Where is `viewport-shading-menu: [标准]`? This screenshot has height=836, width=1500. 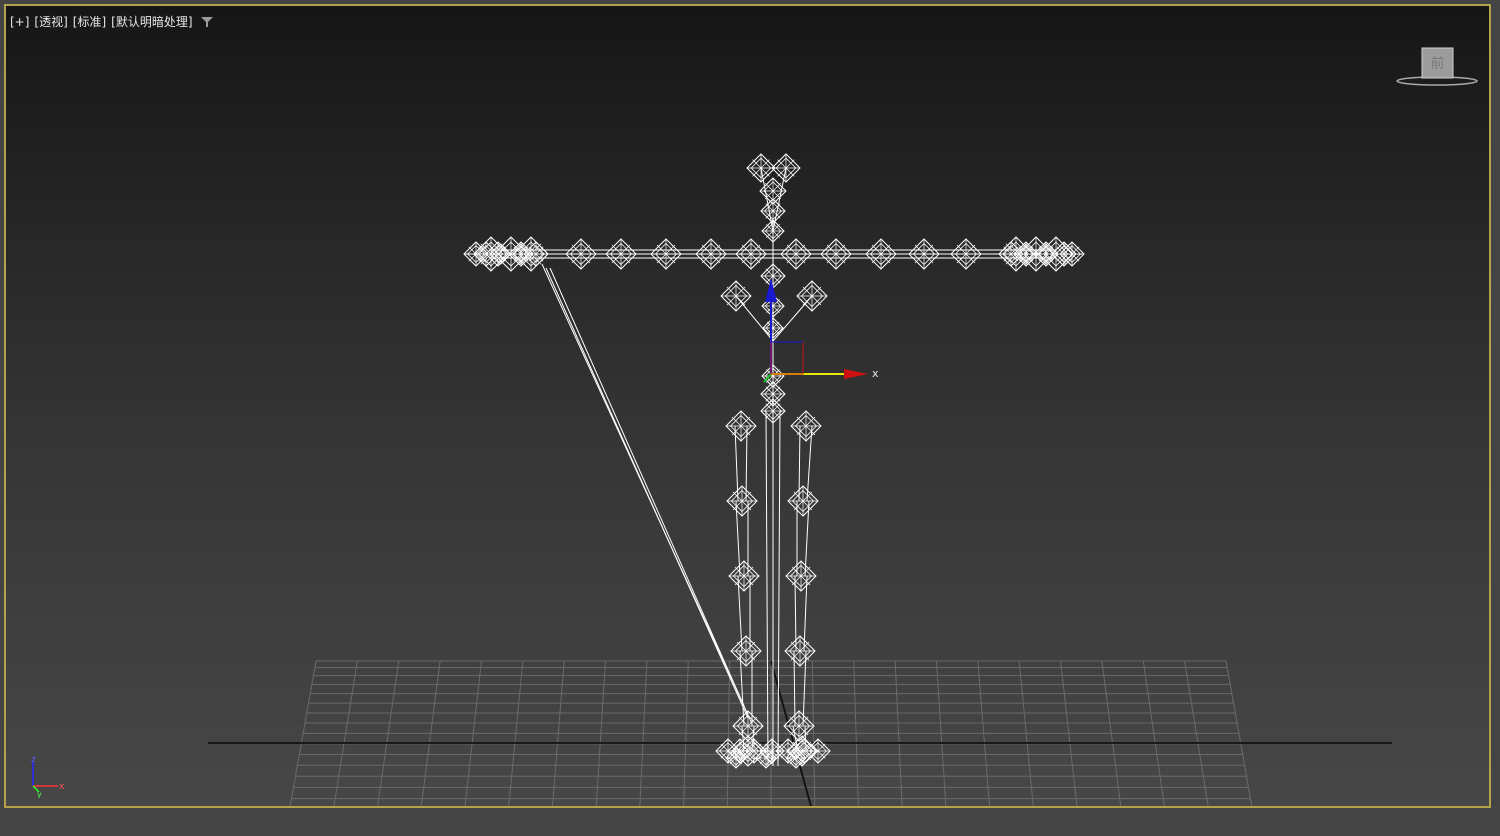
viewport-shading-menu: [标准] is located at coordinates (89, 21).